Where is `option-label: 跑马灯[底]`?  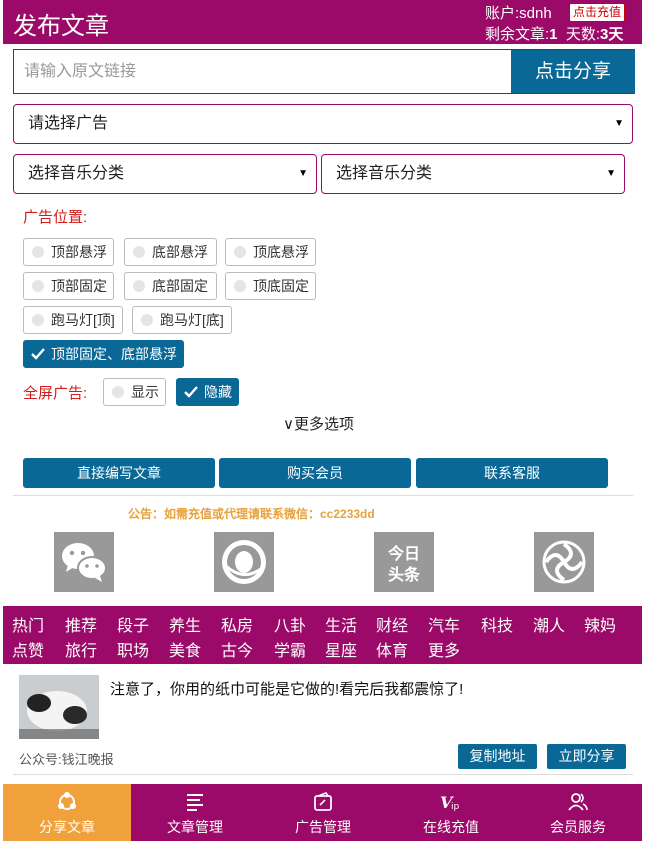
option-label: 跑马灯[底] is located at coordinates (192, 320).